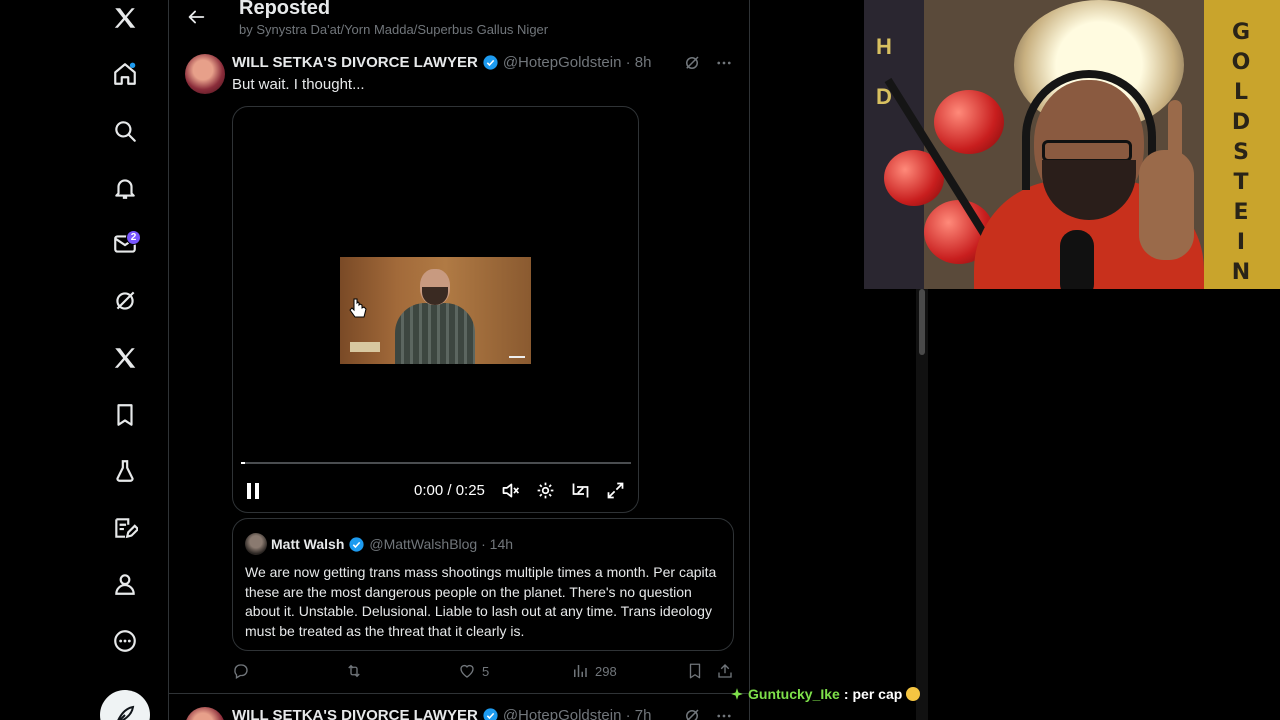  Describe the element at coordinates (580, 671) in the screenshot. I see `views-chart-icon` at that location.